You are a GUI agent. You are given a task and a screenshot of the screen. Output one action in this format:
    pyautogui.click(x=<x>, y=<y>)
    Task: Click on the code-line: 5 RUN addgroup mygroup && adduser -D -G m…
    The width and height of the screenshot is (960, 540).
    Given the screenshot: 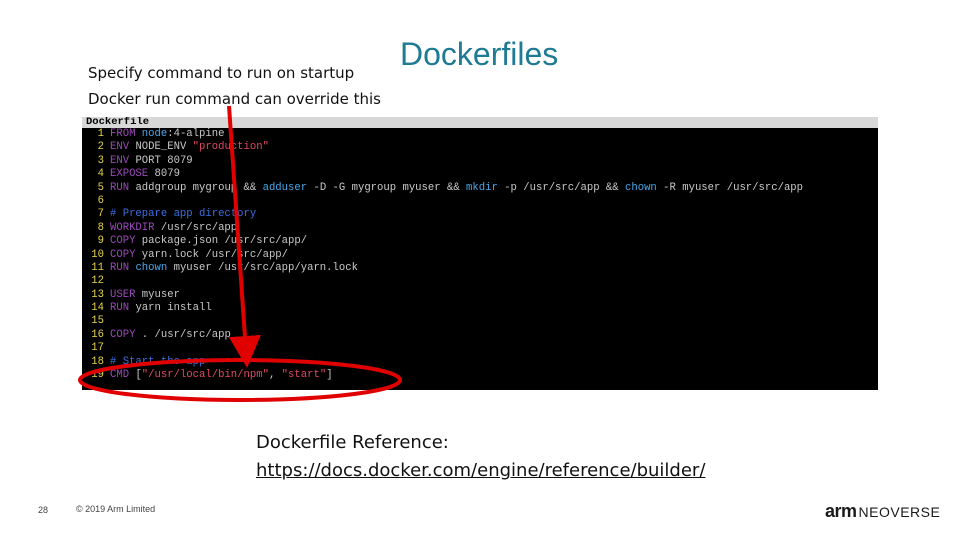 What is the action you would take?
    pyautogui.click(x=480, y=188)
    